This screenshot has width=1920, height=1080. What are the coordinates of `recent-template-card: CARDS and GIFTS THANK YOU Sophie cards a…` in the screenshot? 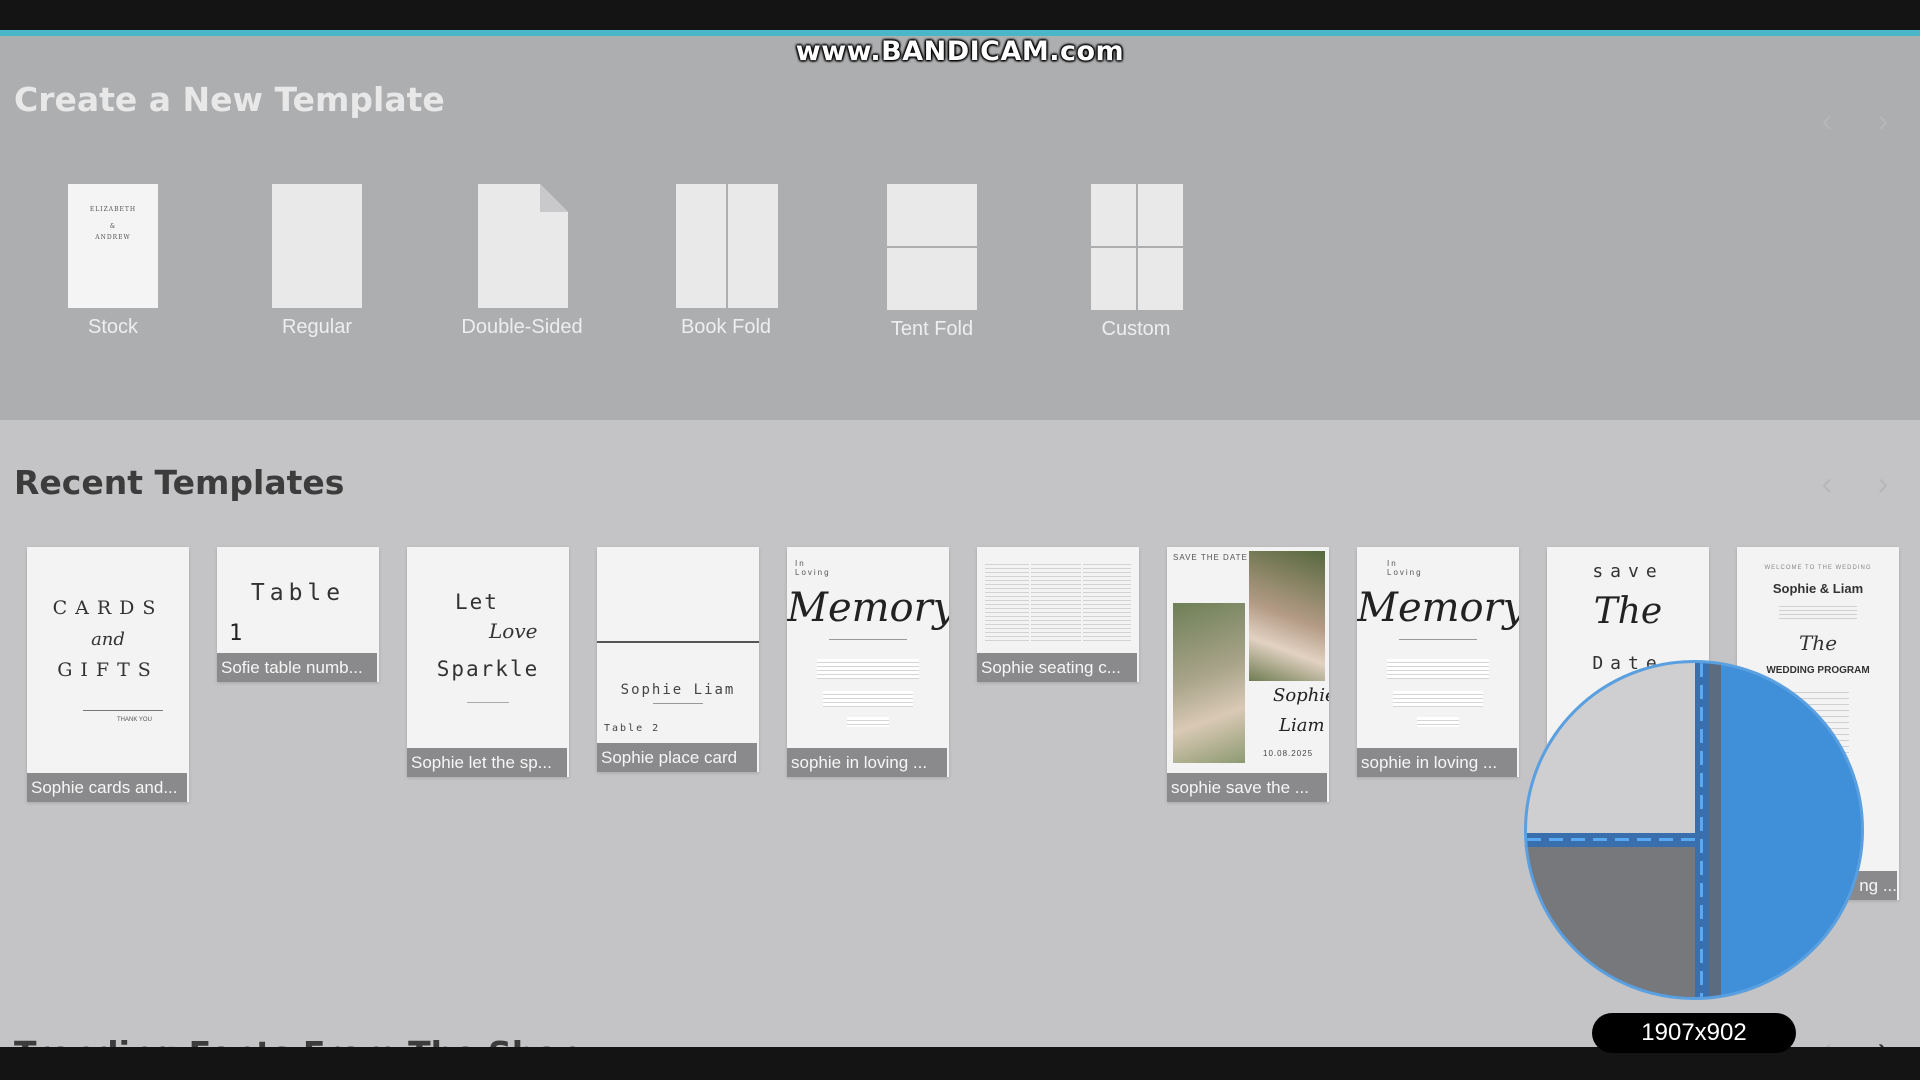 It's located at (108, 674).